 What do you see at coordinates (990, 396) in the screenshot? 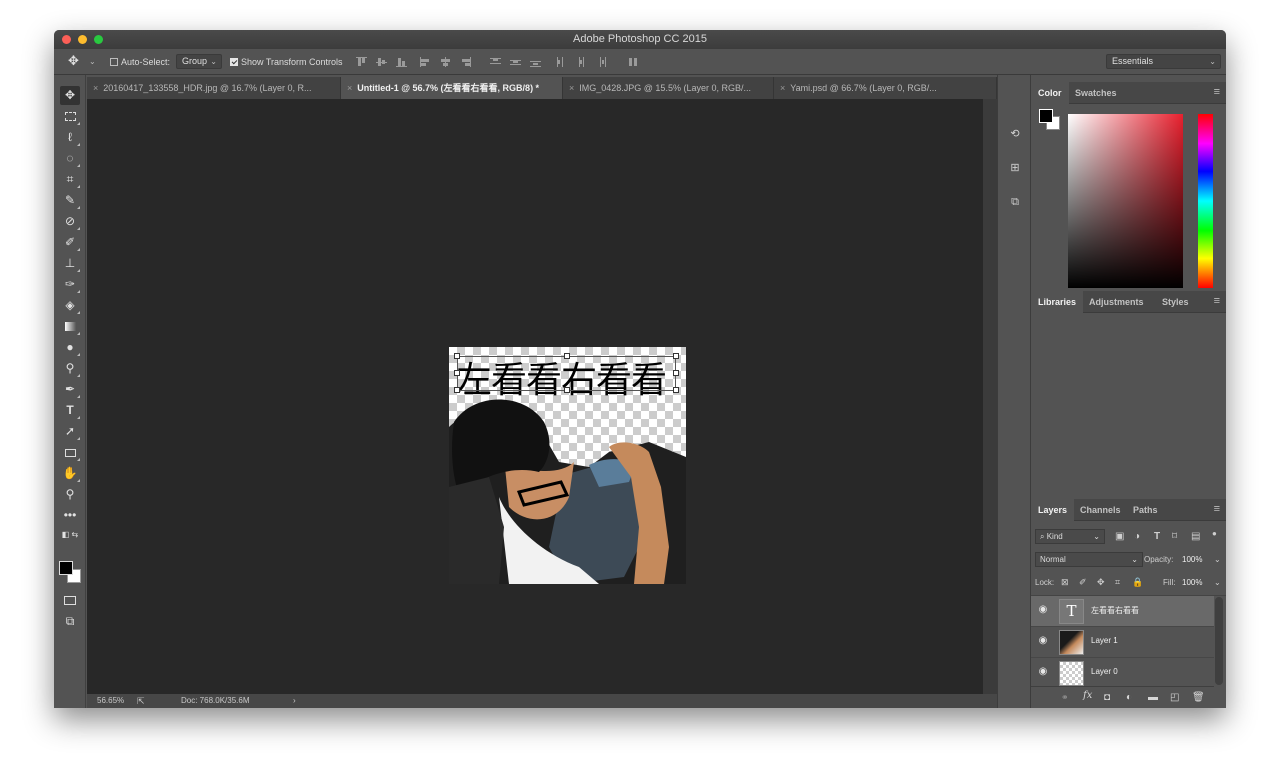
I see `canvas-vertical-scrollbar` at bounding box center [990, 396].